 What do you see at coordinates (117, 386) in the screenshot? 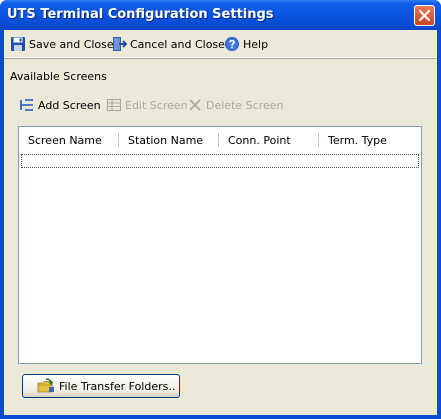
I see `file-transfer-folders-label: File Transfer Folders..` at bounding box center [117, 386].